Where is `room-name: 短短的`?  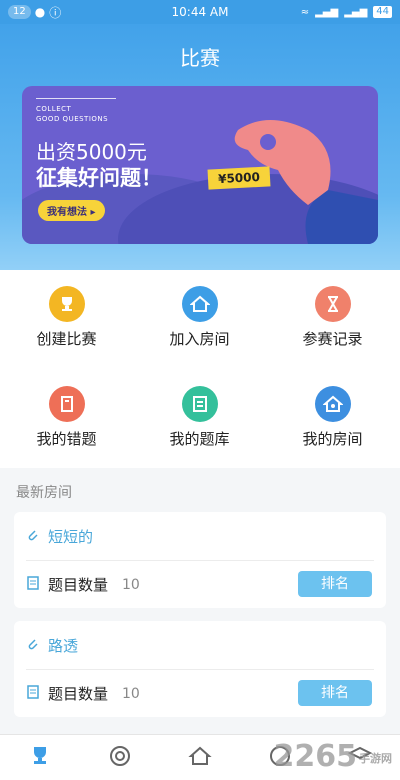 room-name: 短短的 is located at coordinates (71, 537).